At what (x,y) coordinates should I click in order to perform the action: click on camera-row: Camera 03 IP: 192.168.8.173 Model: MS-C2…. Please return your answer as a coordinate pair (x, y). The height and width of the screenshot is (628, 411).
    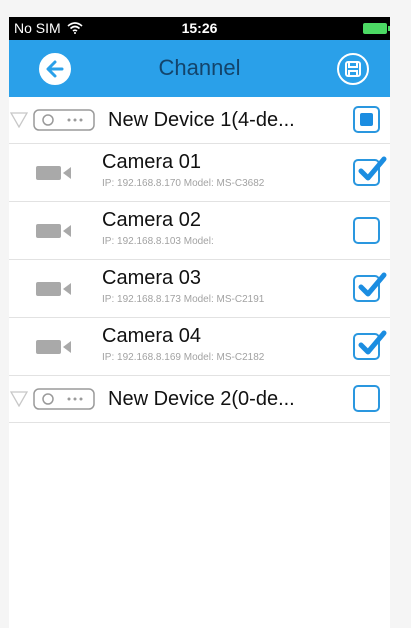
    Looking at the image, I should click on (199, 289).